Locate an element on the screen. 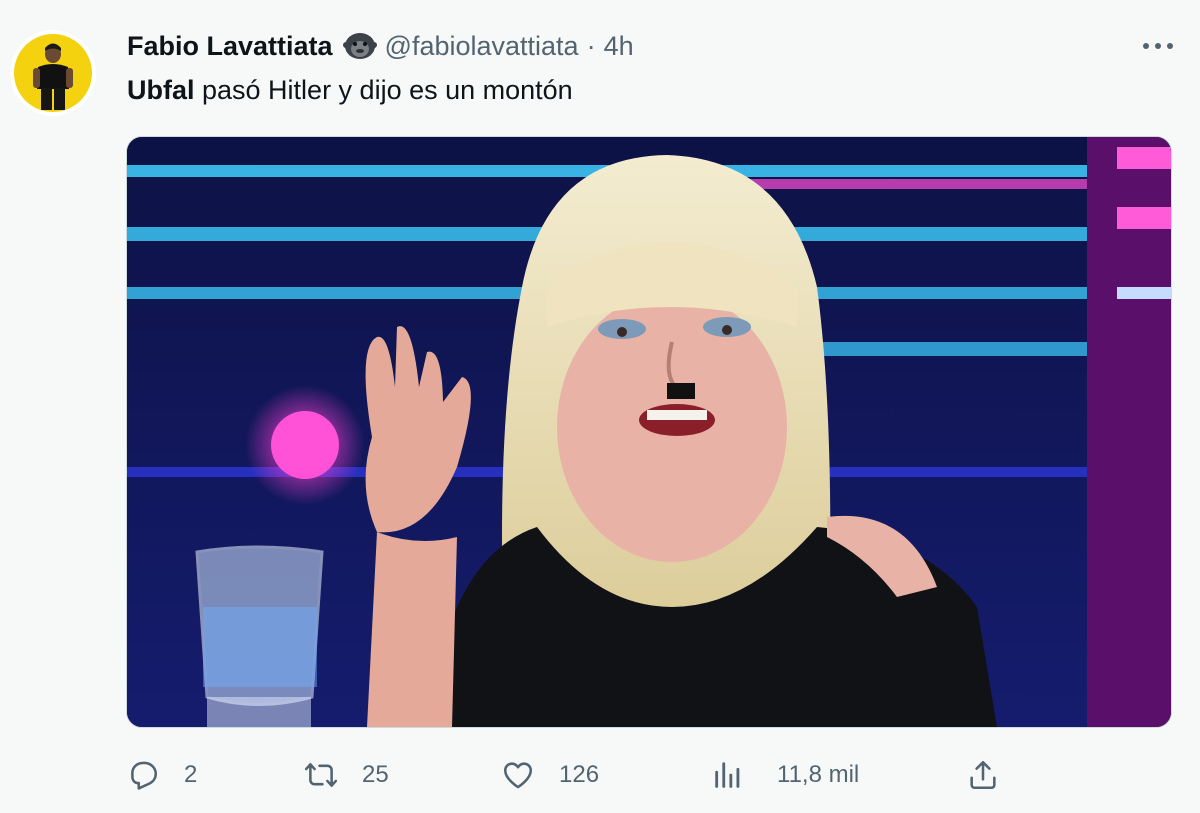  reply-button: 2 is located at coordinates (161, 775).